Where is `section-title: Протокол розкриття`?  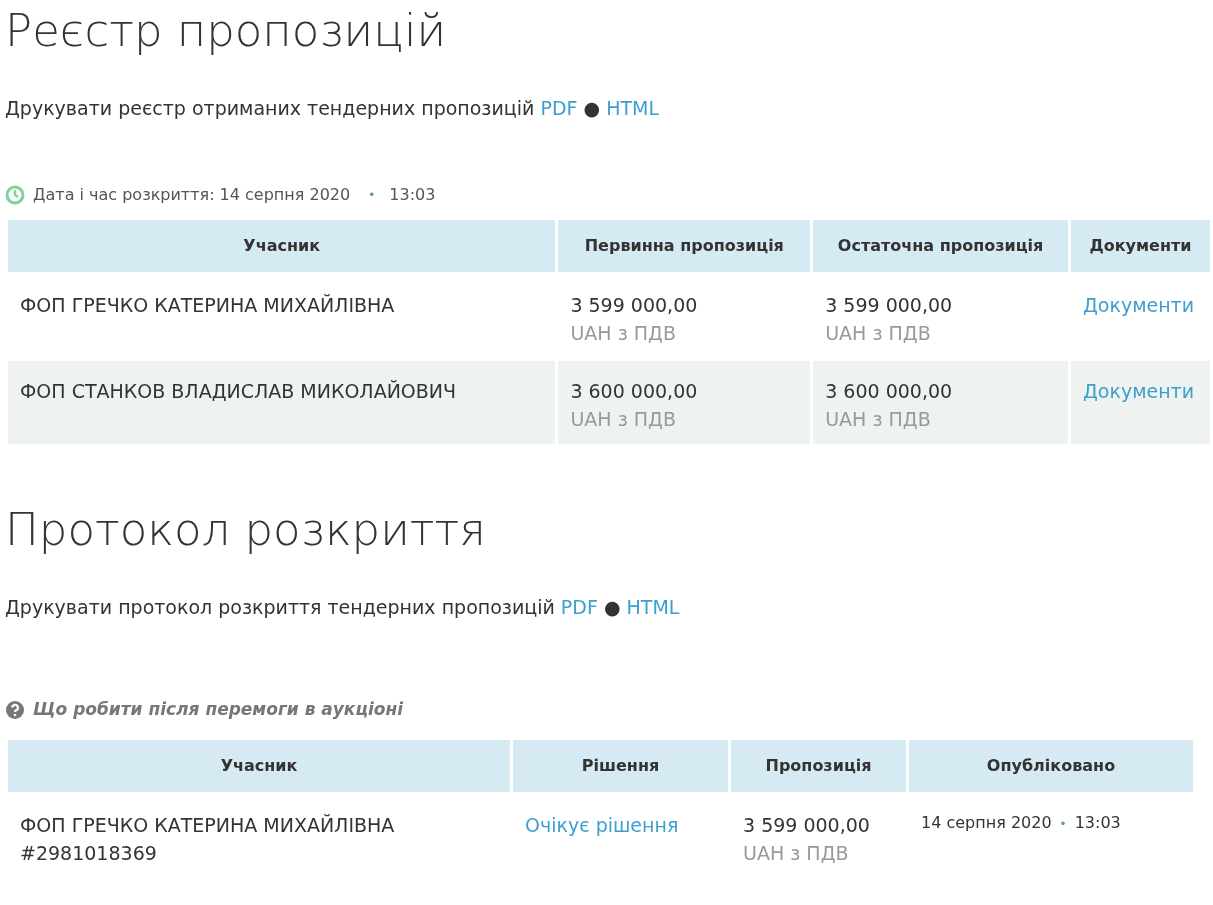
section-title: Протокол розкриття is located at coordinates (246, 529).